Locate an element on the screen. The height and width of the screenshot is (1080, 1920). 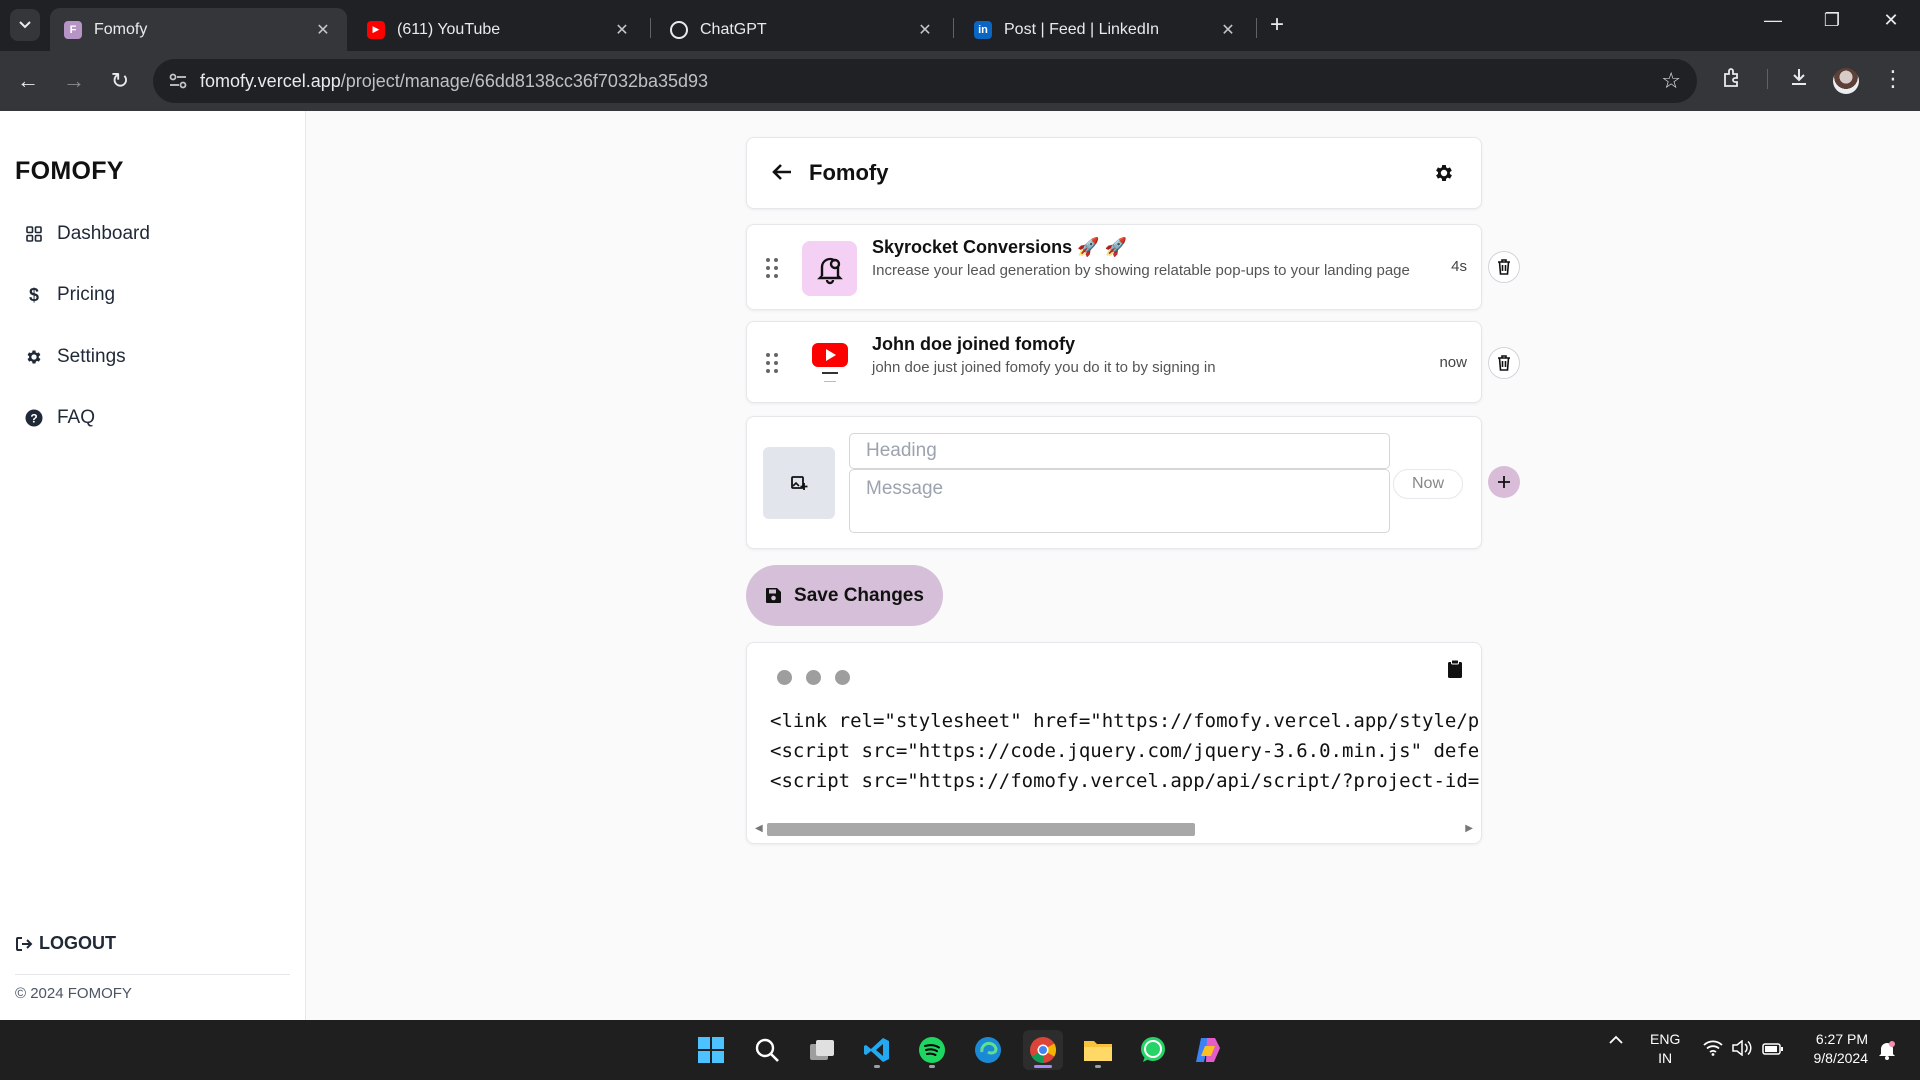
file-explorer-icon is located at coordinates (1098, 1050).